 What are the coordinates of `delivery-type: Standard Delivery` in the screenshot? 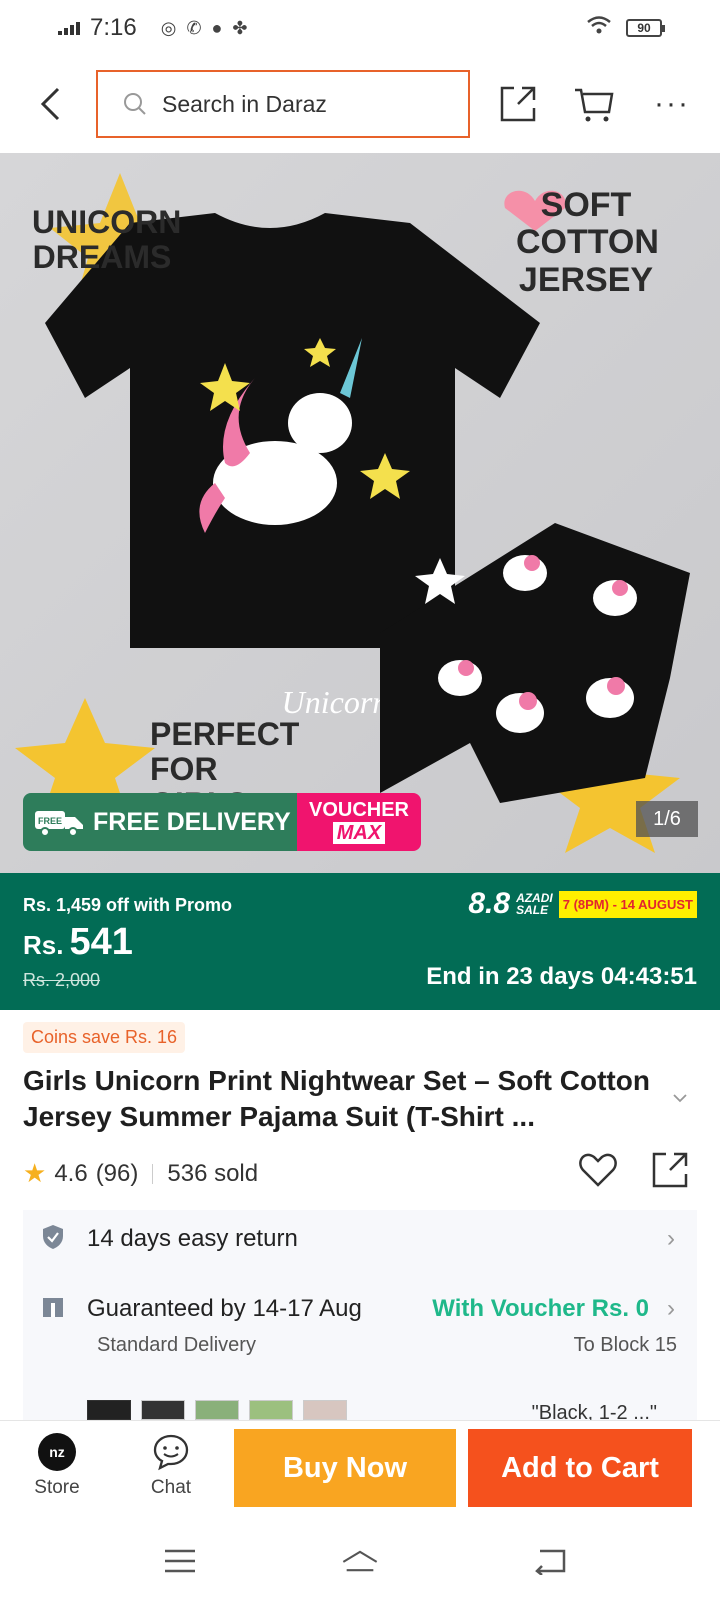 It's located at (176, 1344).